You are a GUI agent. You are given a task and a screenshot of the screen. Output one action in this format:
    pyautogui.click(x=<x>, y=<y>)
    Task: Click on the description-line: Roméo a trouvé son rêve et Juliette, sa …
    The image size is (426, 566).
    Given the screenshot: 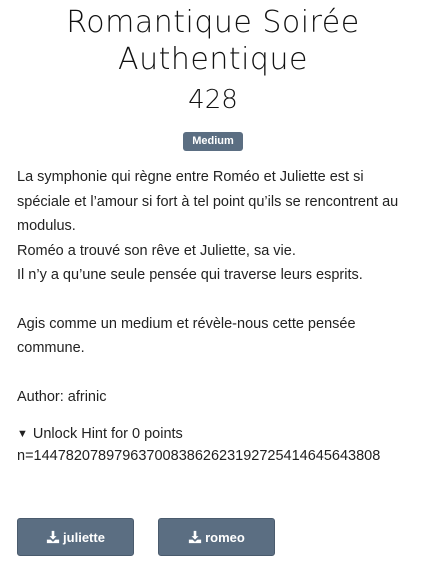 What is the action you would take?
    pyautogui.click(x=156, y=250)
    